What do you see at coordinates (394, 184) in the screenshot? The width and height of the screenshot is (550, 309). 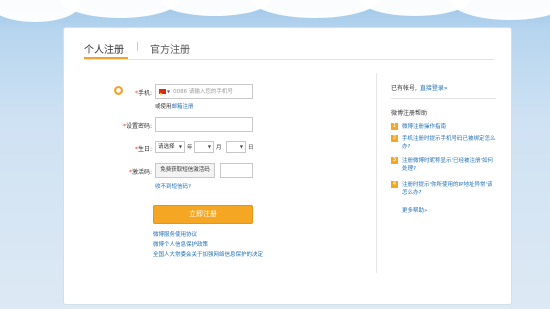 I see `faq-number-badge: 4` at bounding box center [394, 184].